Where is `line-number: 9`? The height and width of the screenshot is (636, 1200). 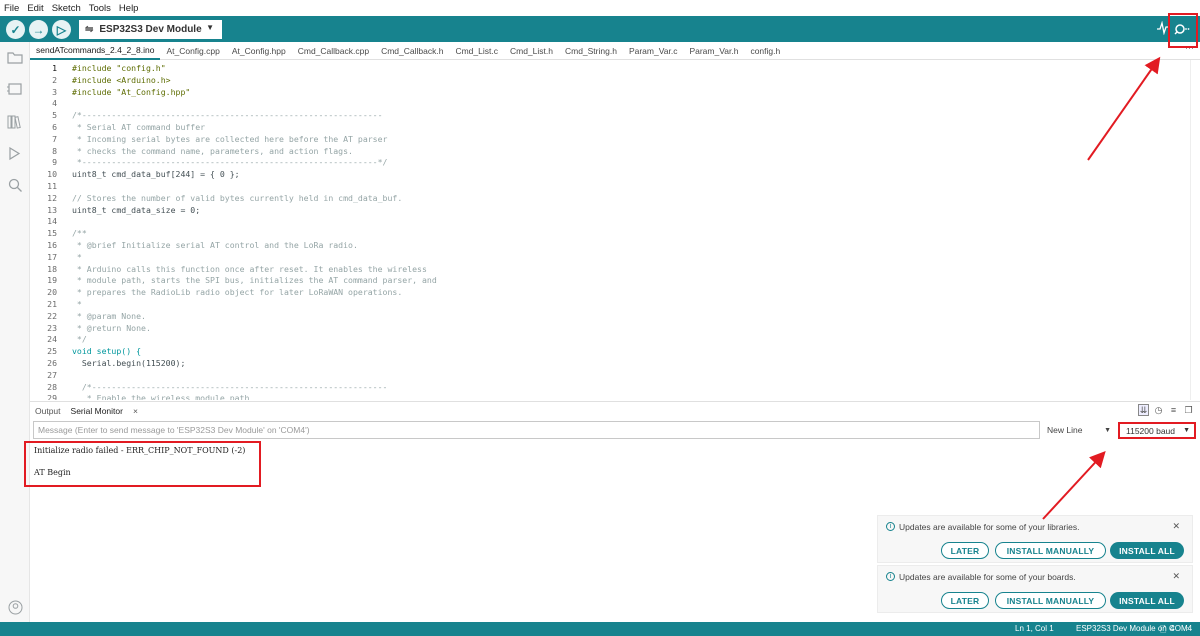
line-number: 9 is located at coordinates (54, 162).